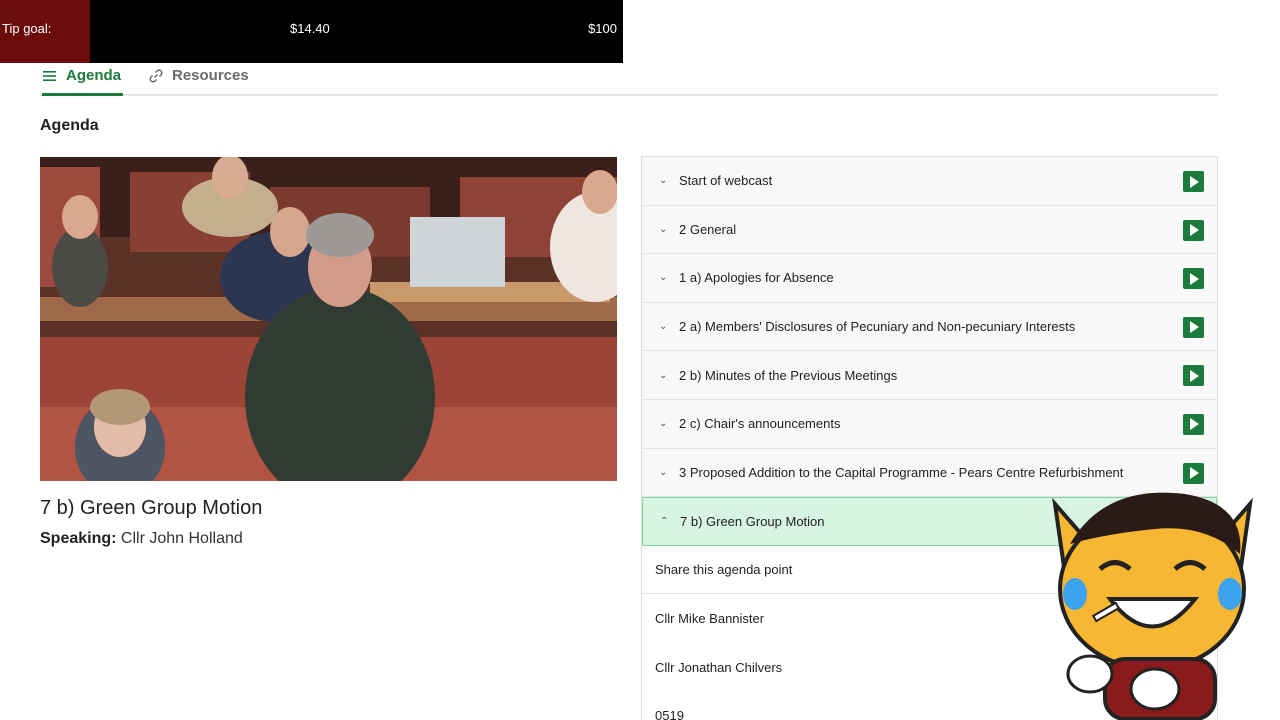 The height and width of the screenshot is (720, 1280). Describe the element at coordinates (629, 79) in the screenshot. I see `tab-bar: Agenda Resources` at that location.